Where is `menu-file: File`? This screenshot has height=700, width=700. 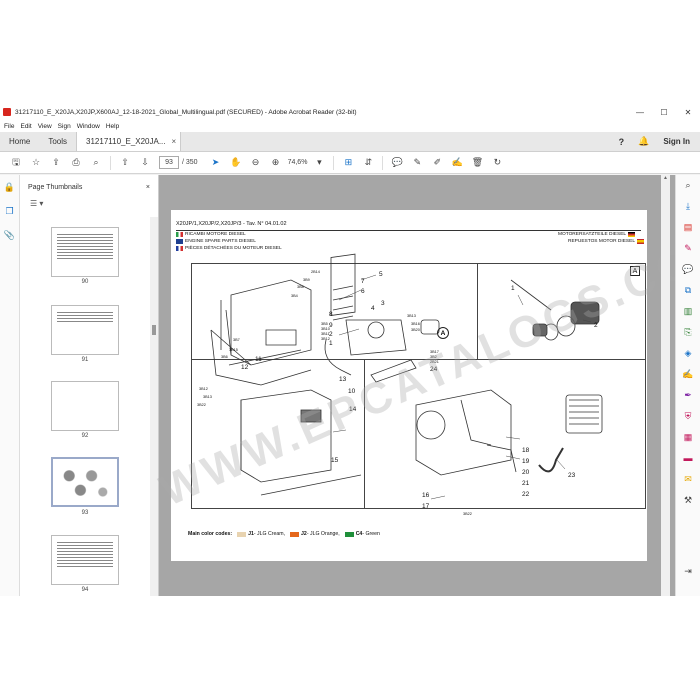
menu-file: File is located at coordinates (9, 126).